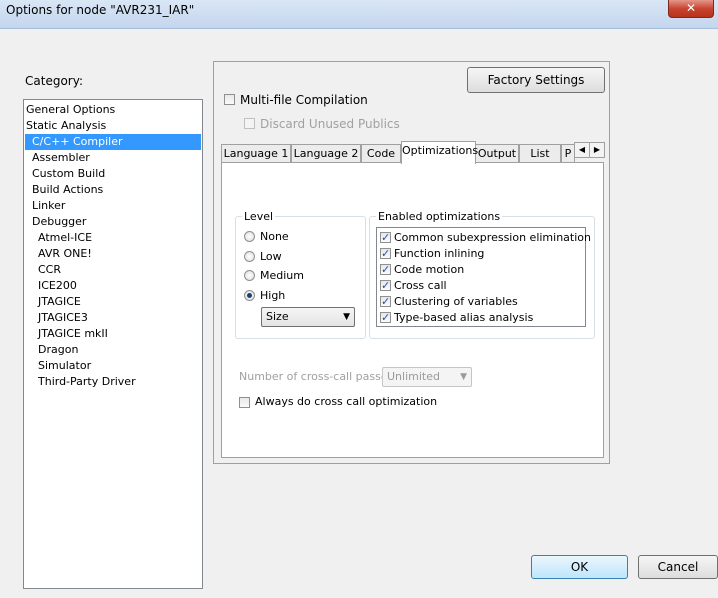 The image size is (718, 598). What do you see at coordinates (80, 382) in the screenshot?
I see `category-item: Third-Party Driver` at bounding box center [80, 382].